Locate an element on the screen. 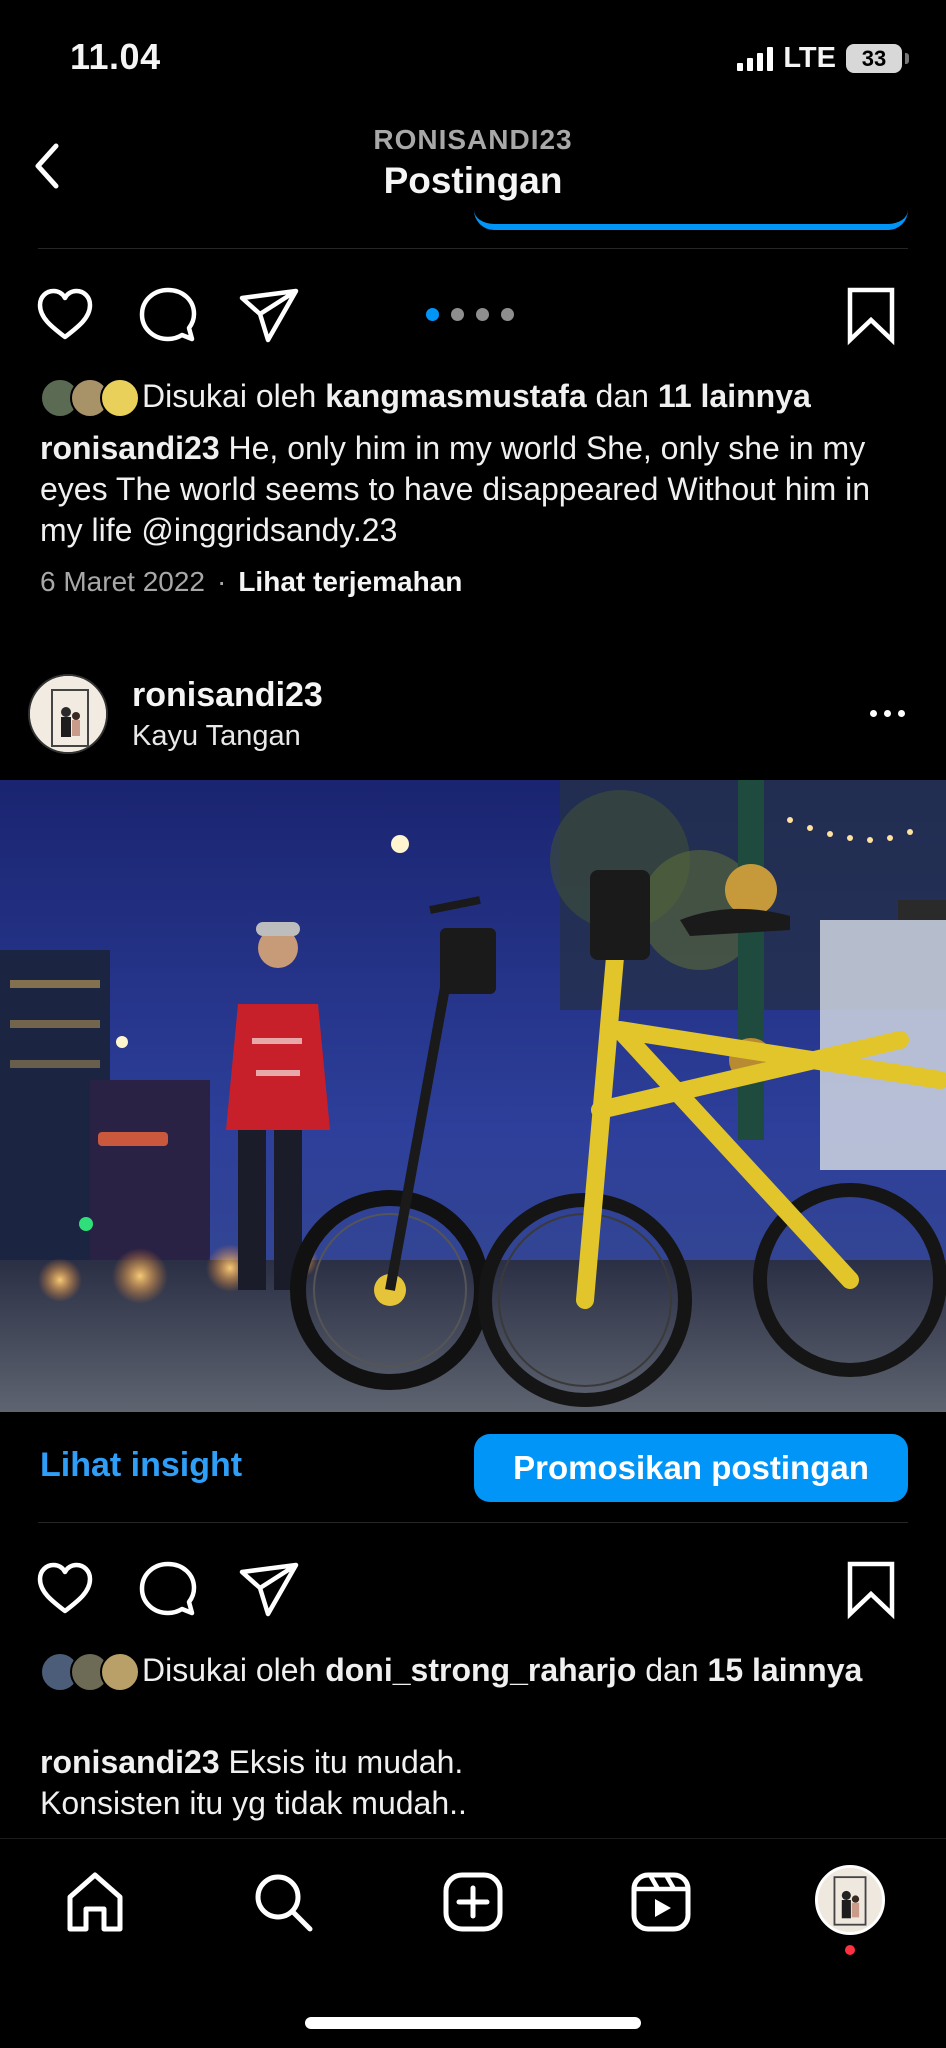 This screenshot has width=946, height=2048. caption-text: Konsisten itu yg tidak mudah.. is located at coordinates (253, 1803).